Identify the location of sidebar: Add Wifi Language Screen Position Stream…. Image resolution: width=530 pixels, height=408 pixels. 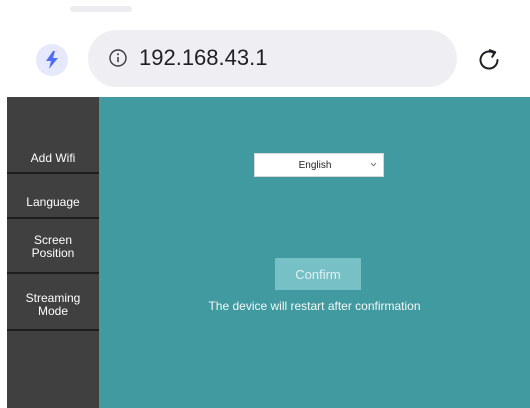
(53, 252).